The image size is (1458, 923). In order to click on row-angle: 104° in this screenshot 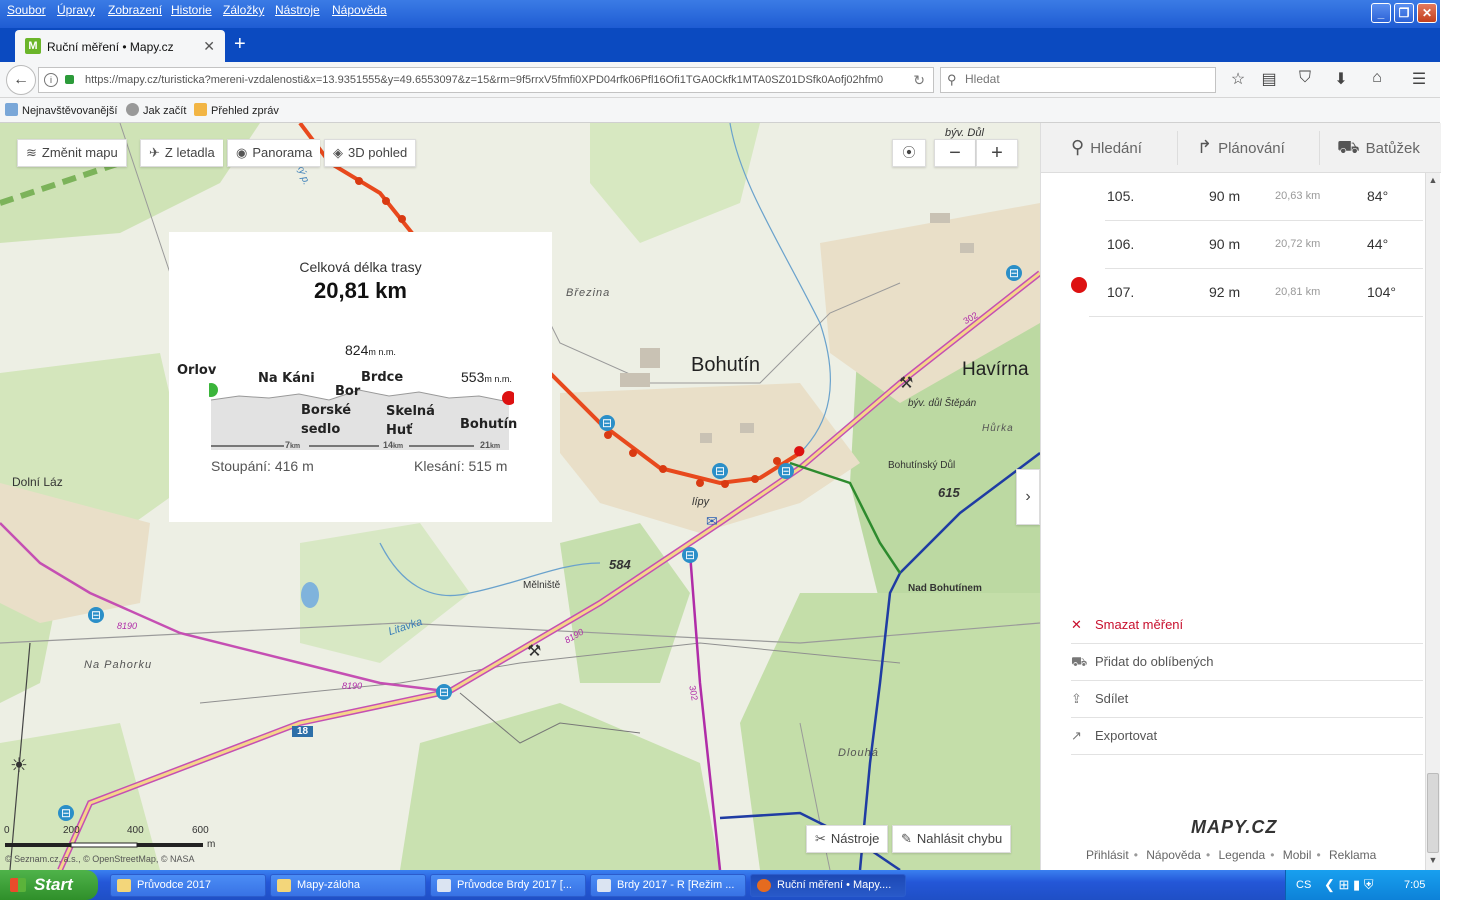, I will do `click(1381, 292)`.